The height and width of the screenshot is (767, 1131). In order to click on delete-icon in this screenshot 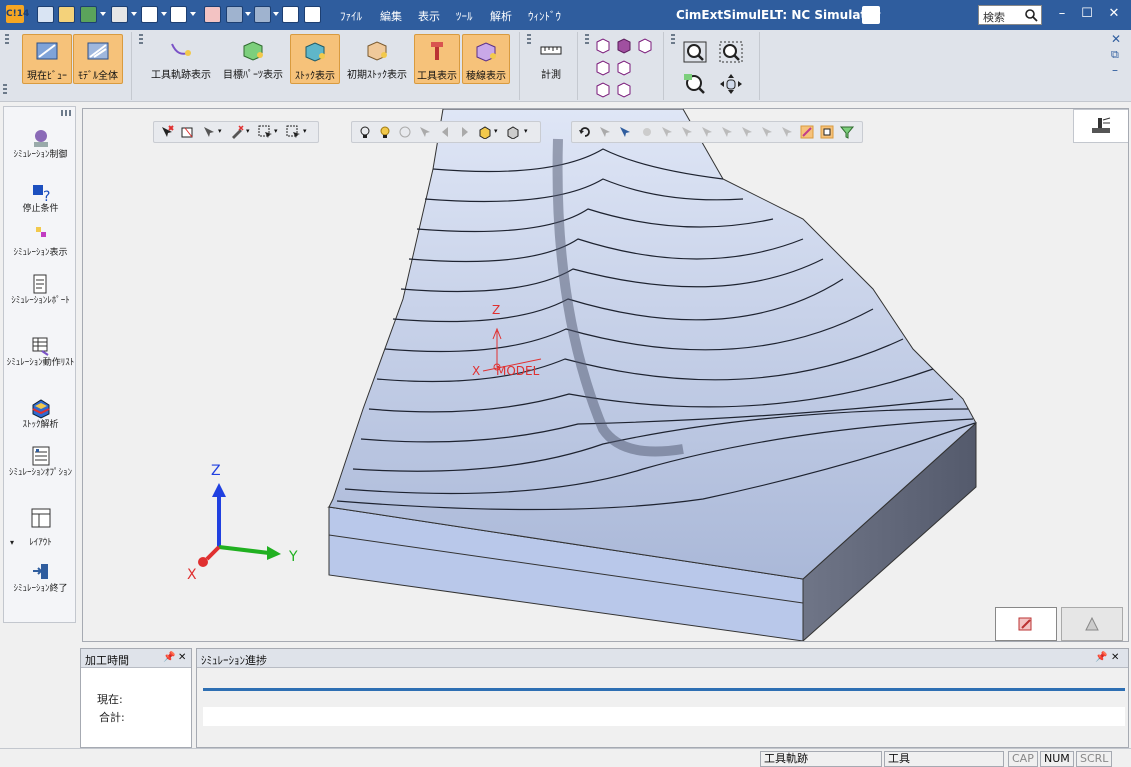, I will do `click(212, 14)`.